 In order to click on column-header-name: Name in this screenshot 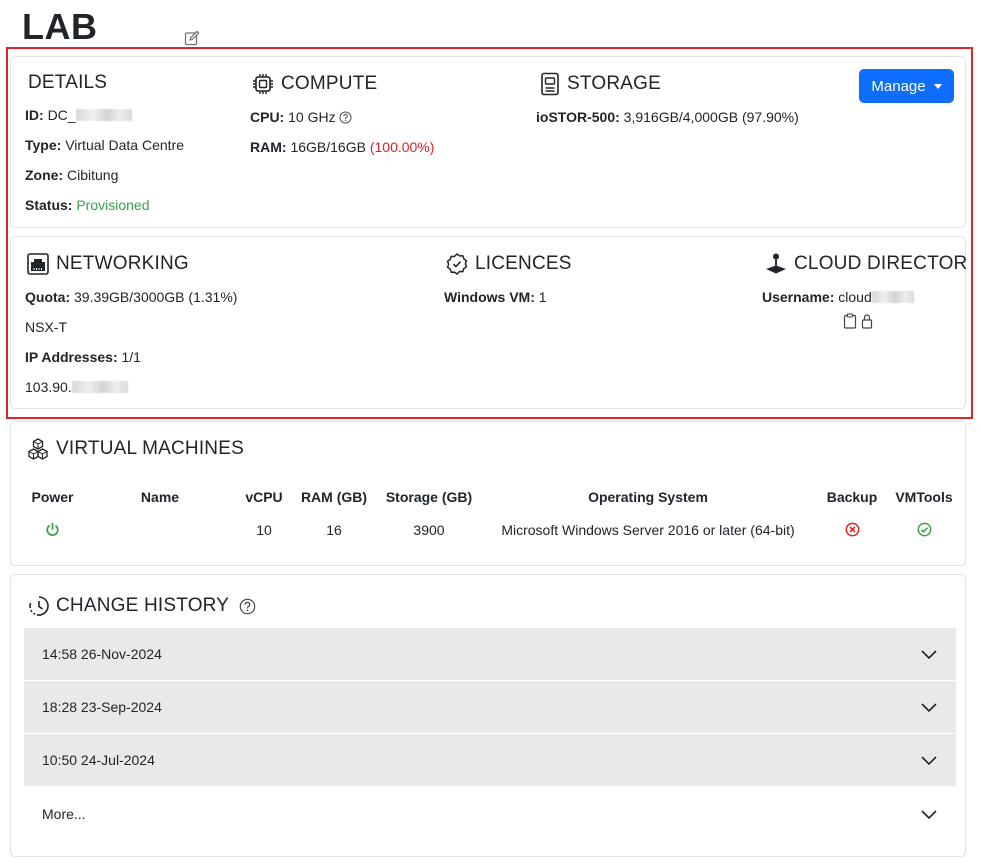, I will do `click(160, 497)`.